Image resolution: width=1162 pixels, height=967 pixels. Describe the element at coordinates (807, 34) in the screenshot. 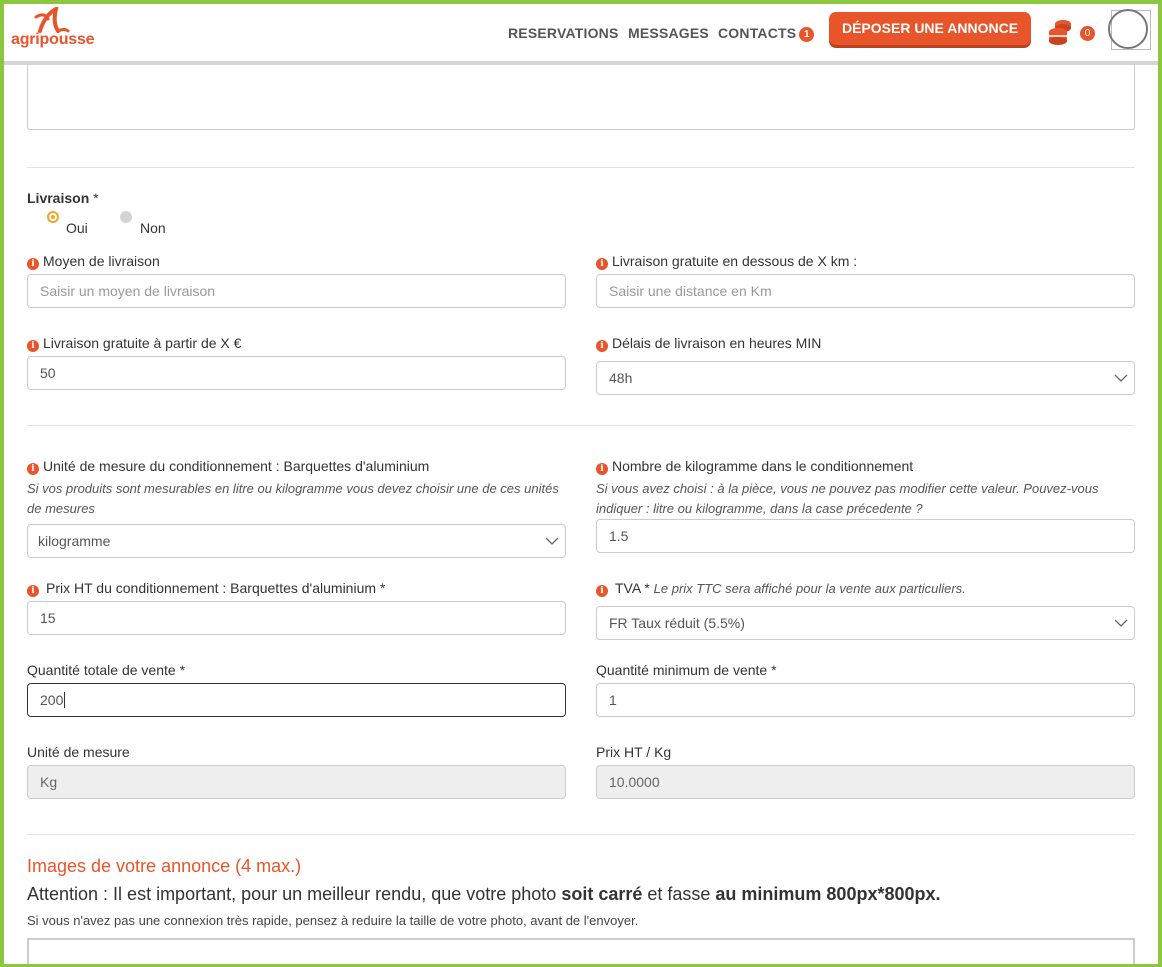

I see `contacts-count-badge: 1` at that location.